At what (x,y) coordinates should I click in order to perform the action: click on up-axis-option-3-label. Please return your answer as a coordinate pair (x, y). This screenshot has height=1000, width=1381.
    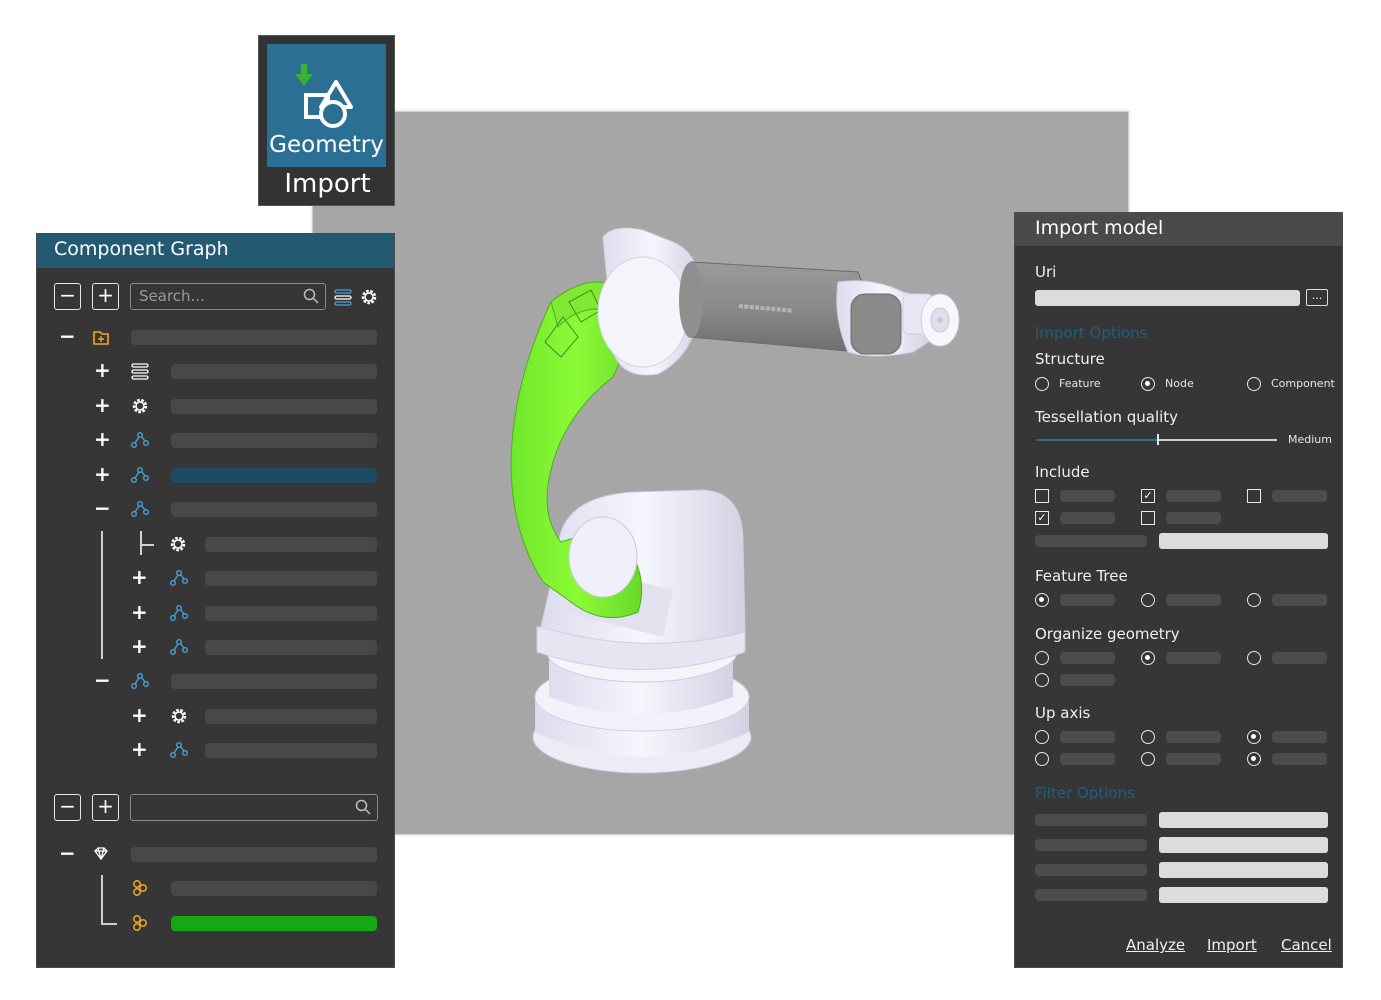
    Looking at the image, I should click on (1299, 737).